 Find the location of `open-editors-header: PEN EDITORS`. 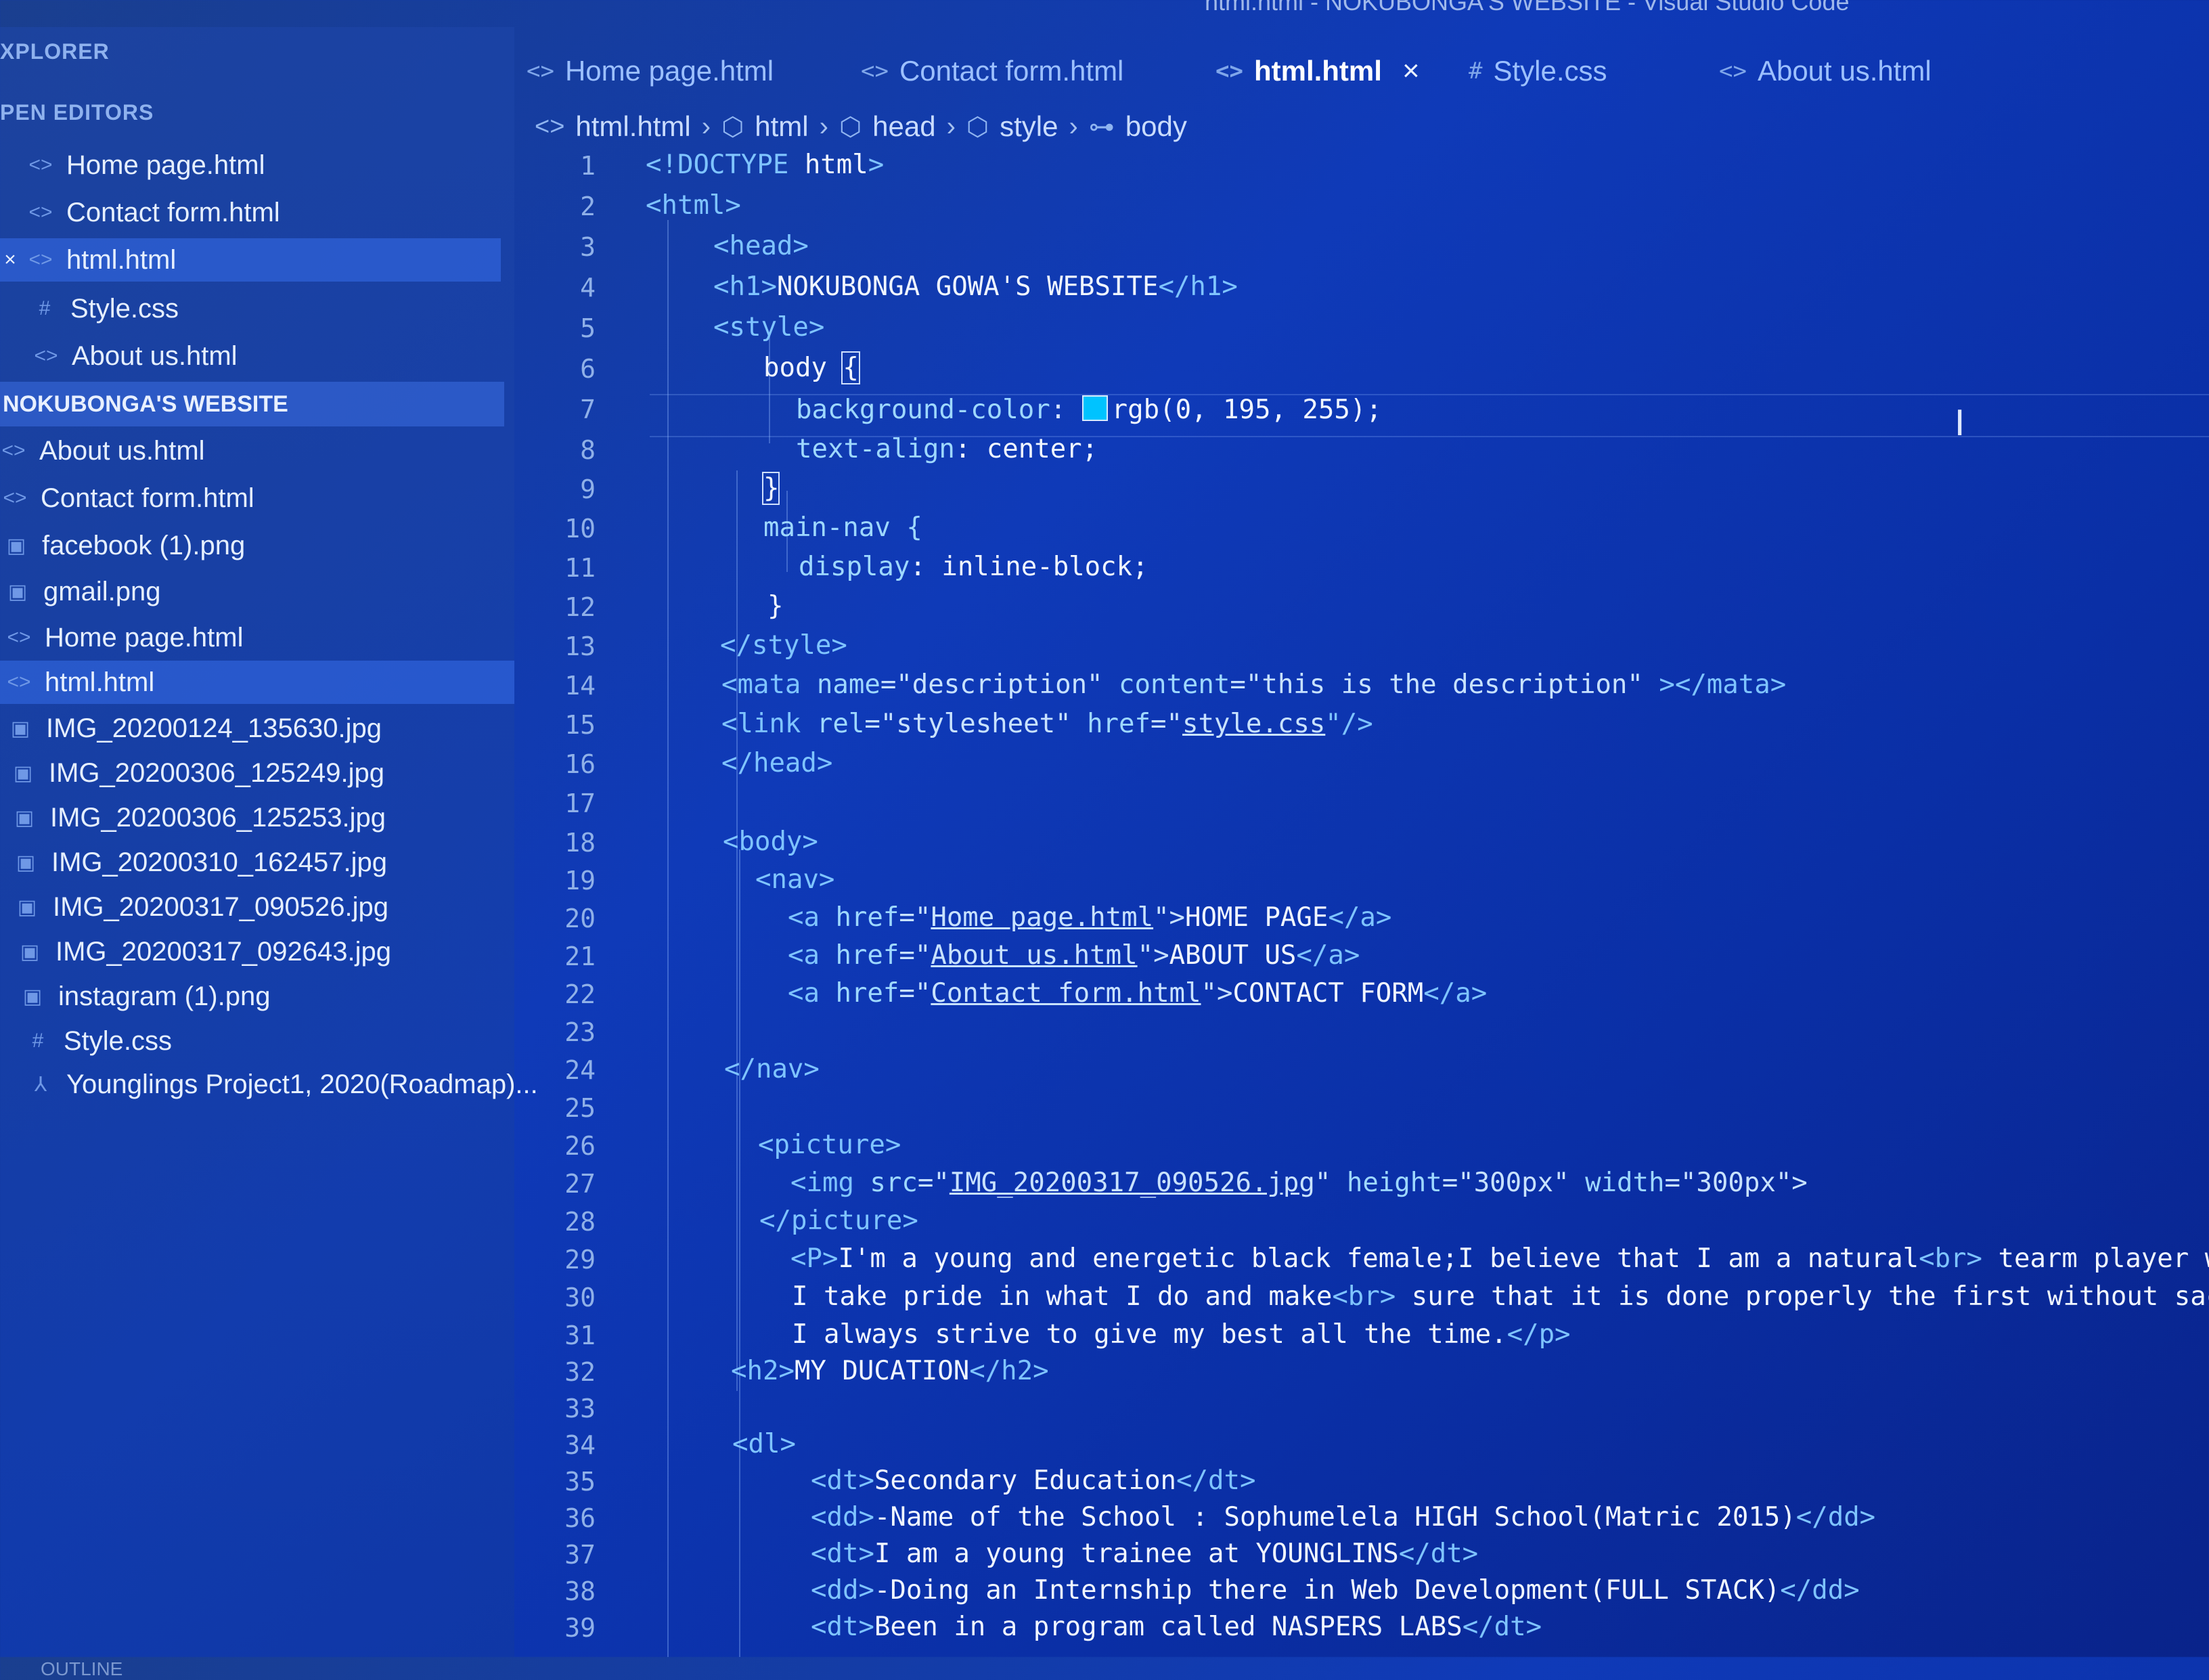

open-editors-header: PEN EDITORS is located at coordinates (77, 112).